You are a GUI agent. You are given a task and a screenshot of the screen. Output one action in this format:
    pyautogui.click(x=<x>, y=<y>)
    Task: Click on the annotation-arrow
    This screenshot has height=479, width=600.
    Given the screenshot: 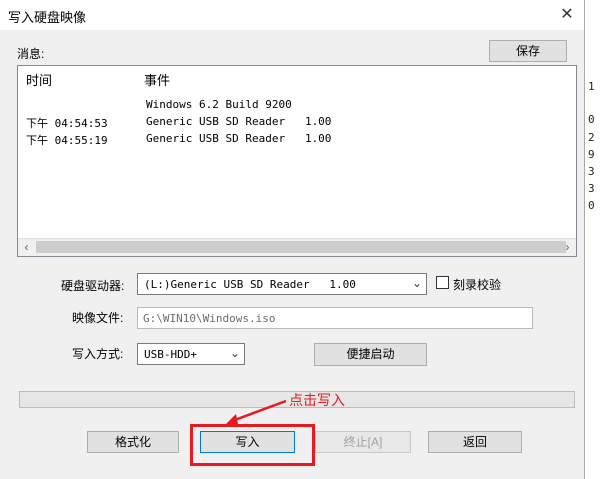 What is the action you would take?
    pyautogui.click(x=256, y=411)
    